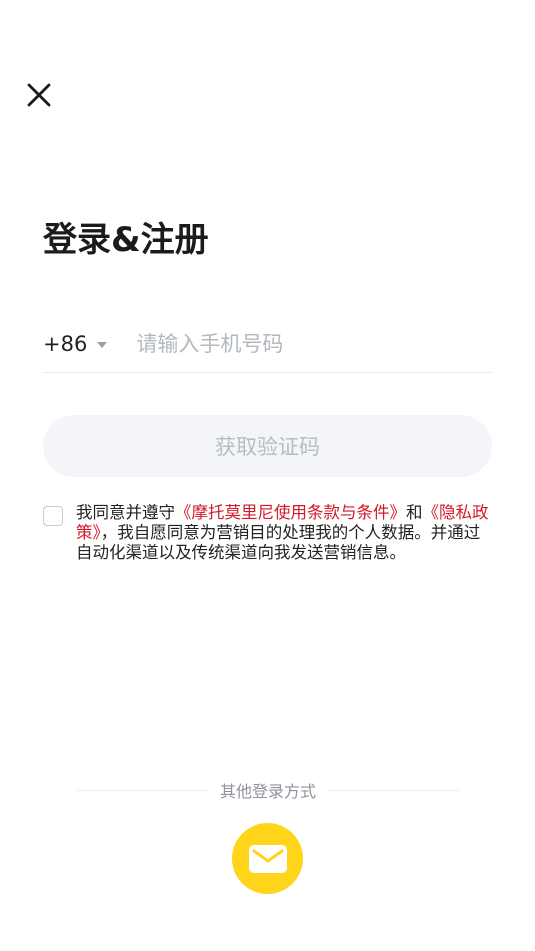 The height and width of the screenshot is (951, 535). What do you see at coordinates (65, 343) in the screenshot?
I see `country-code-value: +86` at bounding box center [65, 343].